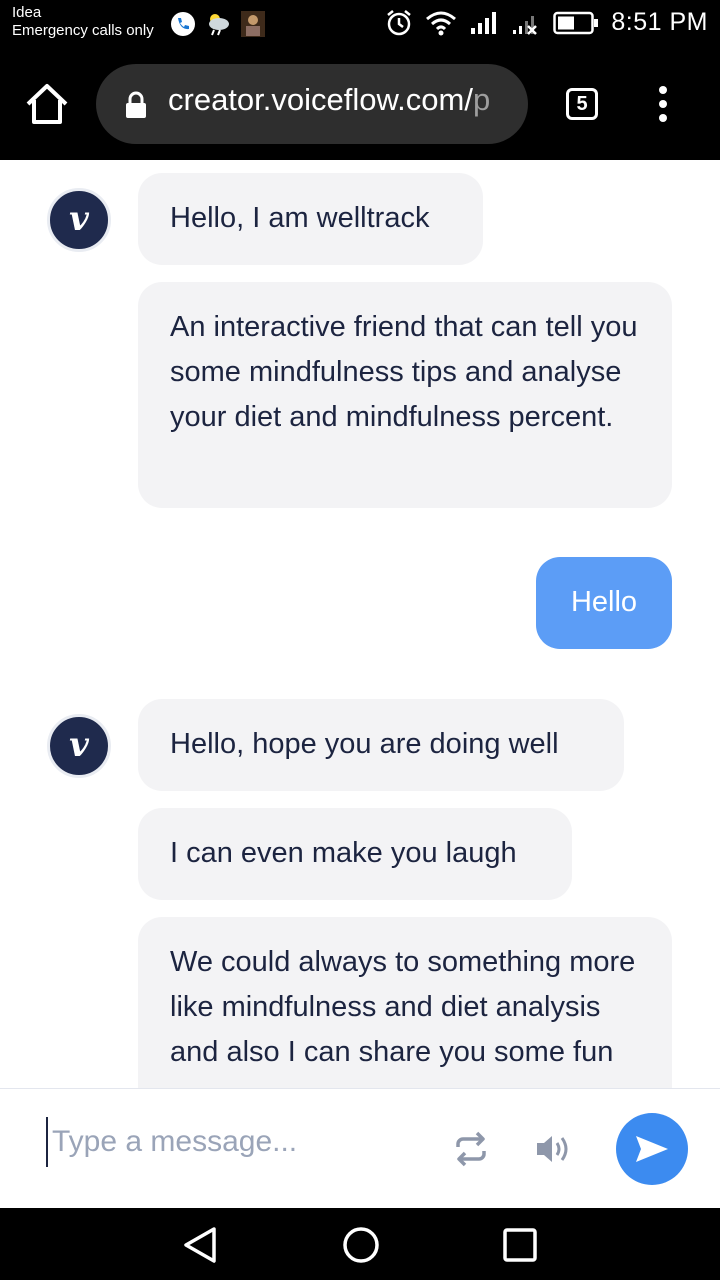 The width and height of the screenshot is (720, 1280). Describe the element at coordinates (230, 1142) in the screenshot. I see `message-input` at that location.